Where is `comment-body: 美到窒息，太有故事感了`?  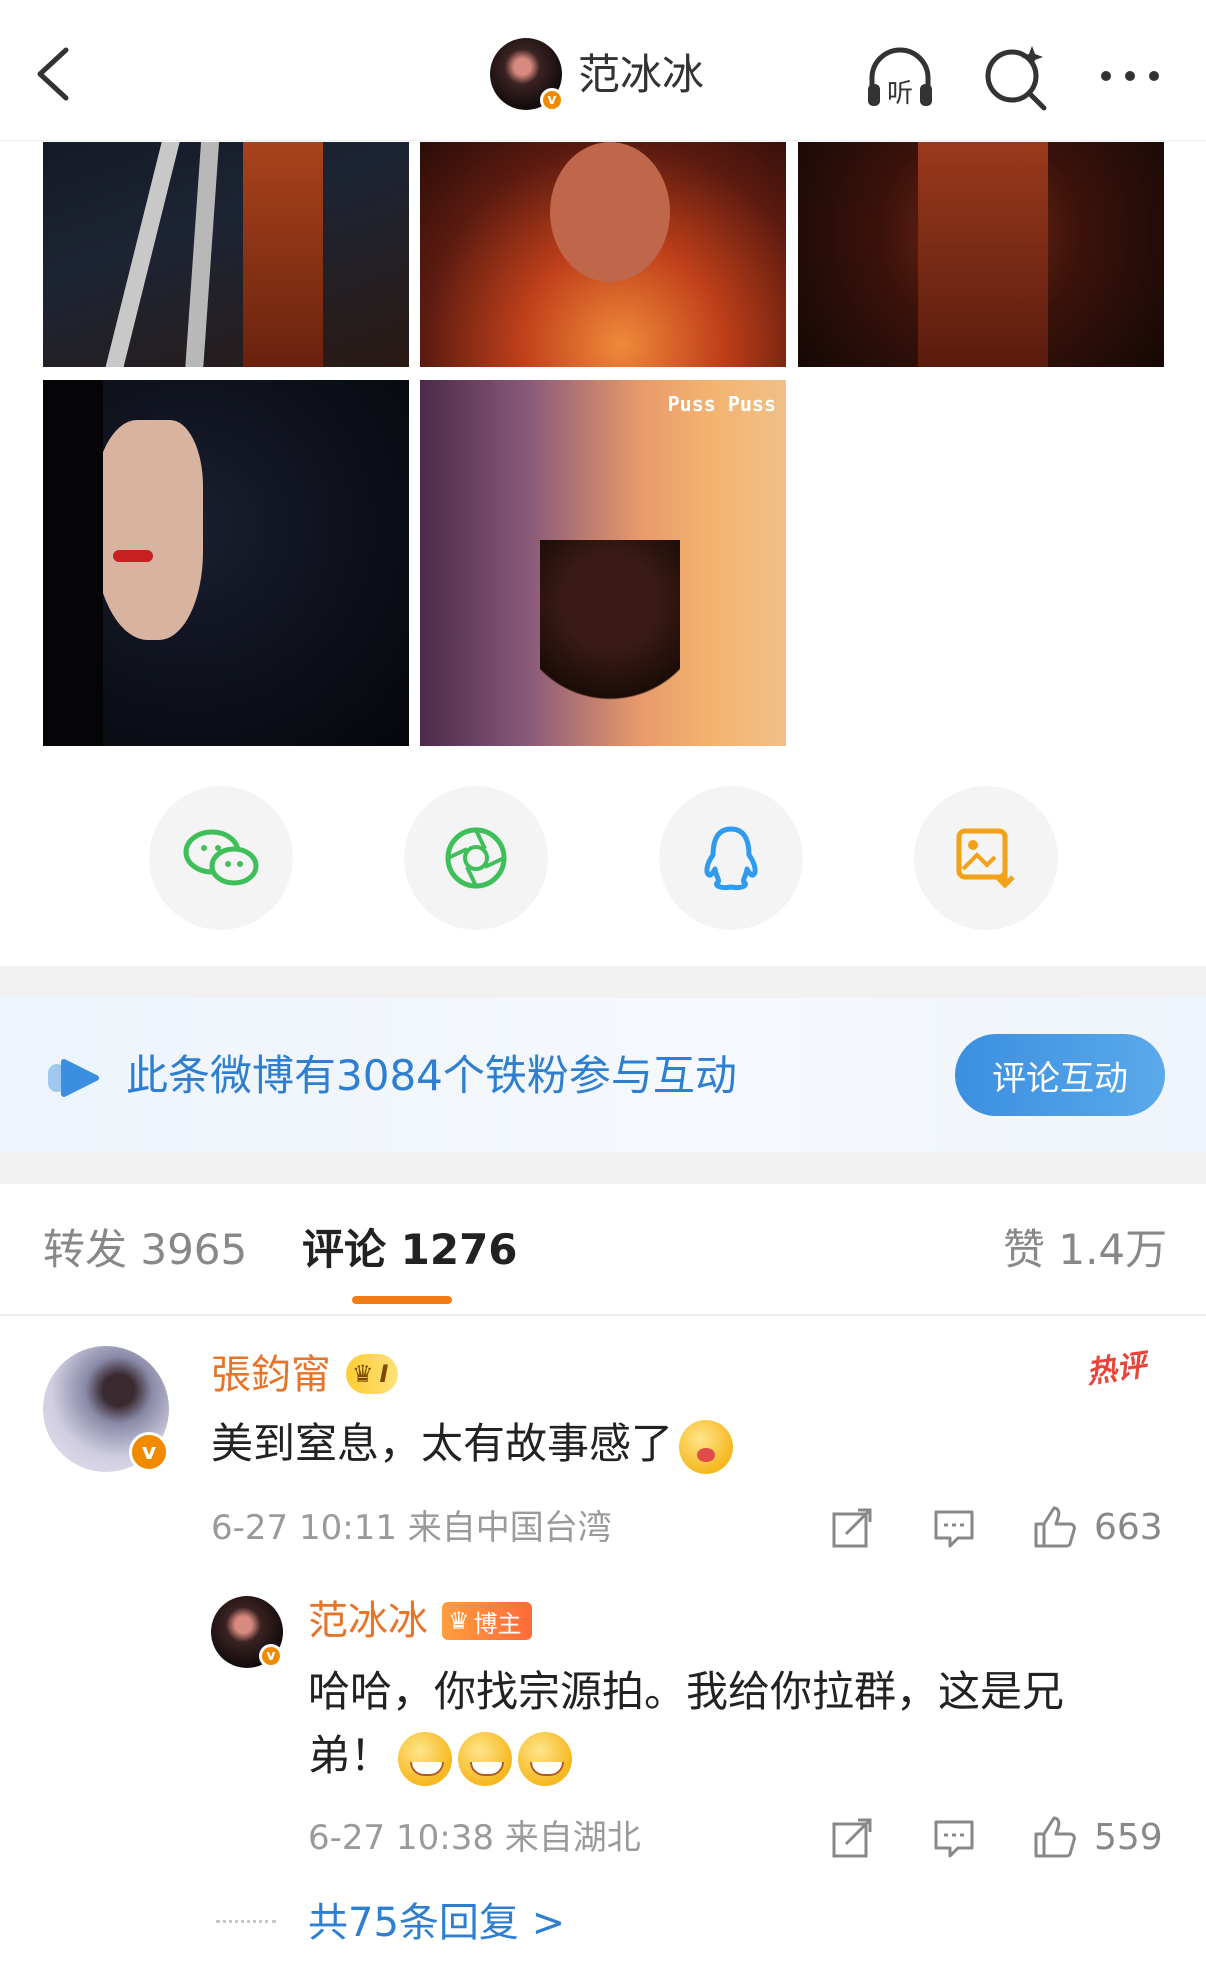
comment-body: 美到窒息，太有故事感了 is located at coordinates (442, 1443).